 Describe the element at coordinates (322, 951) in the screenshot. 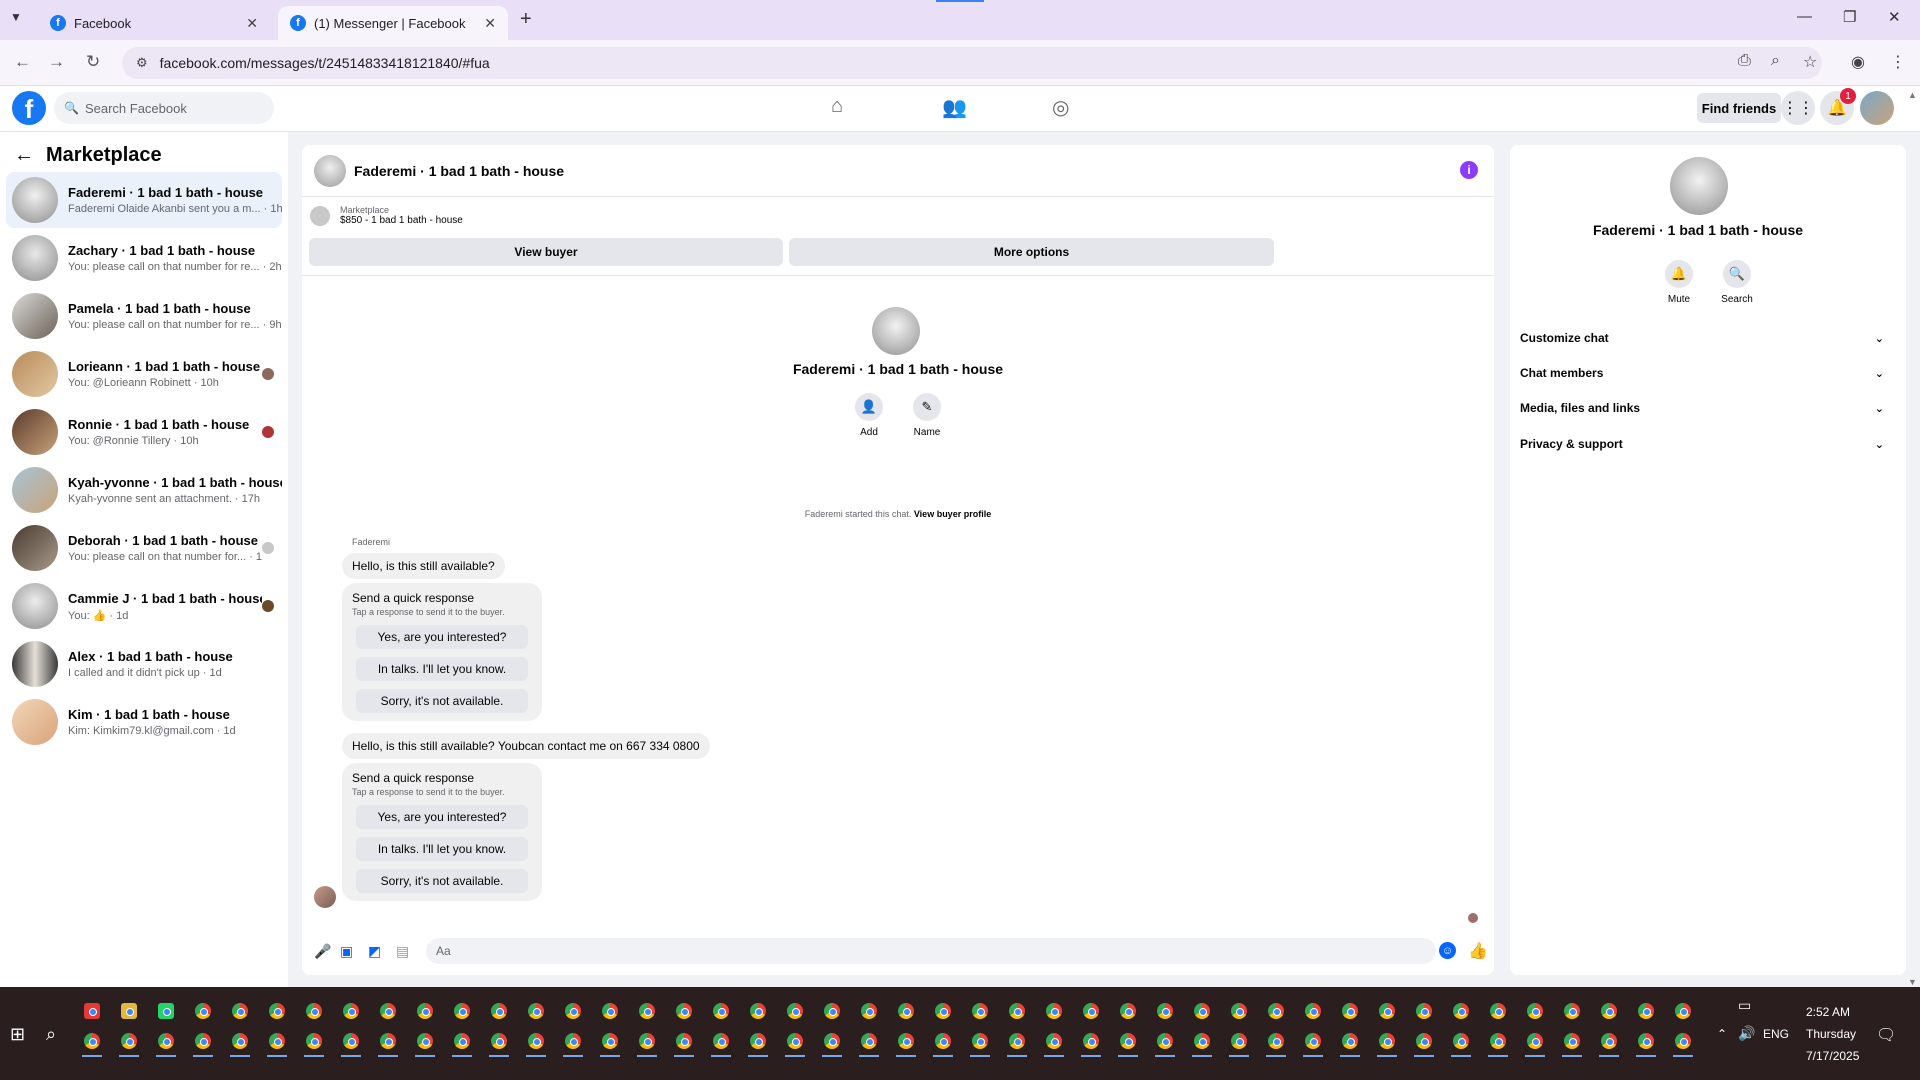

I see `microphone-icon: 🎤` at that location.